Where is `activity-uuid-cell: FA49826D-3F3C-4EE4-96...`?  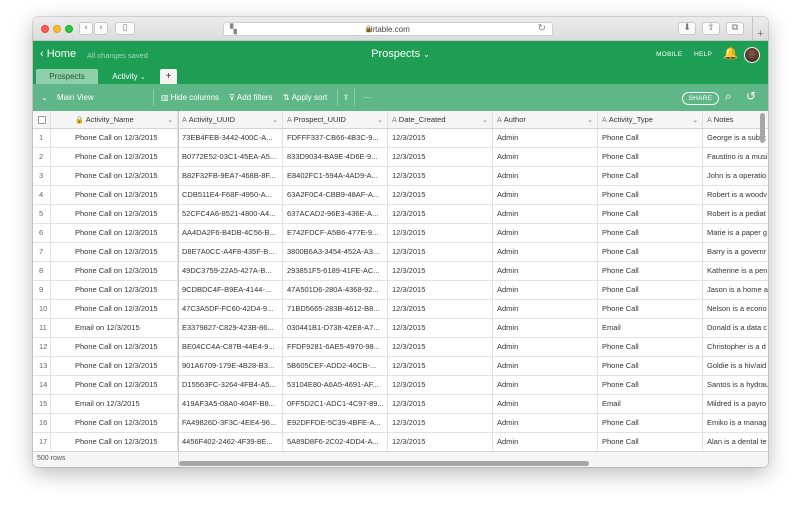
activity-uuid-cell: FA49826D-3F3C-4EE4-96... is located at coordinates (230, 423).